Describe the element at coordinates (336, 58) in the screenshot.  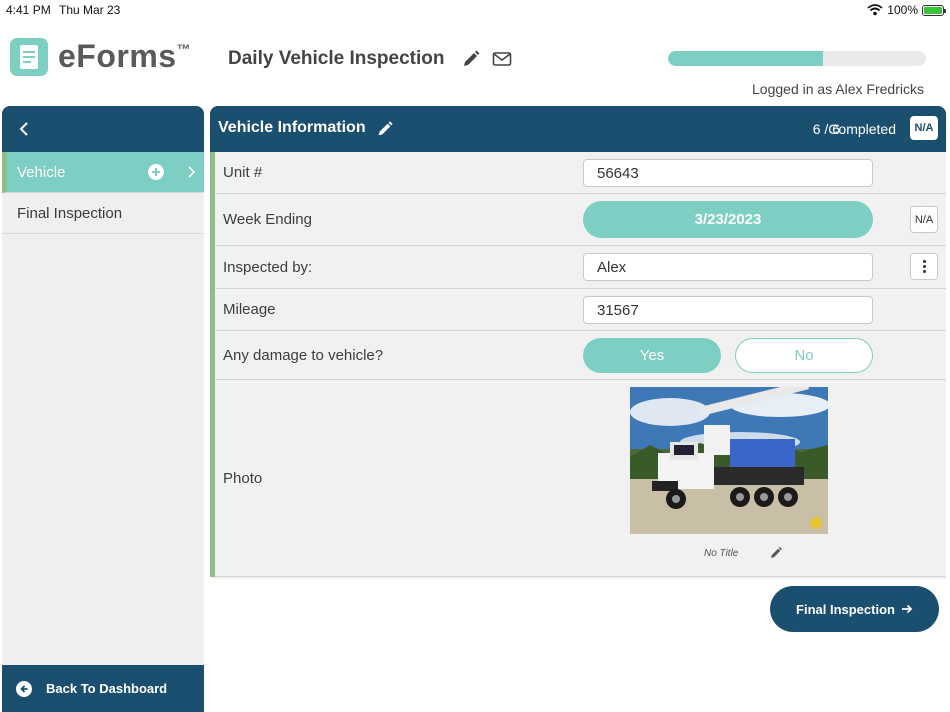
I see `form-title: Daily Vehicle Inspection` at that location.